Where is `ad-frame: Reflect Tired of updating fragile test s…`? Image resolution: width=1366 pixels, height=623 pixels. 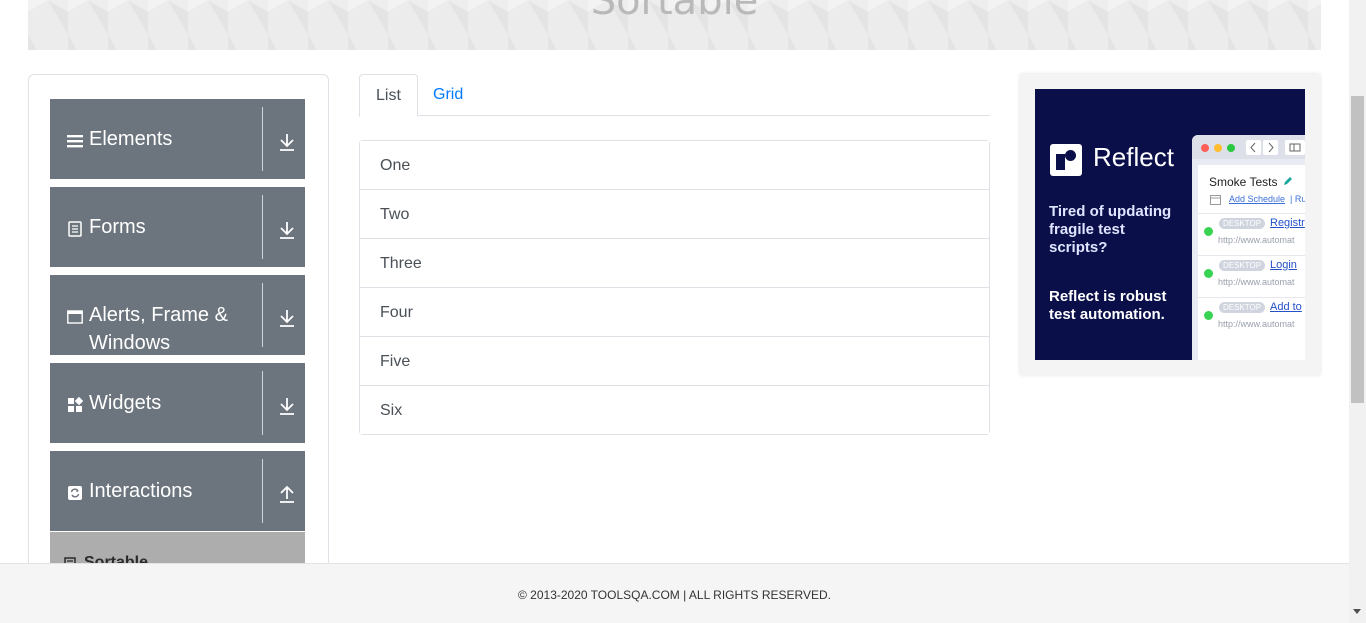 ad-frame: Reflect Tired of updating fragile test s… is located at coordinates (1170, 224).